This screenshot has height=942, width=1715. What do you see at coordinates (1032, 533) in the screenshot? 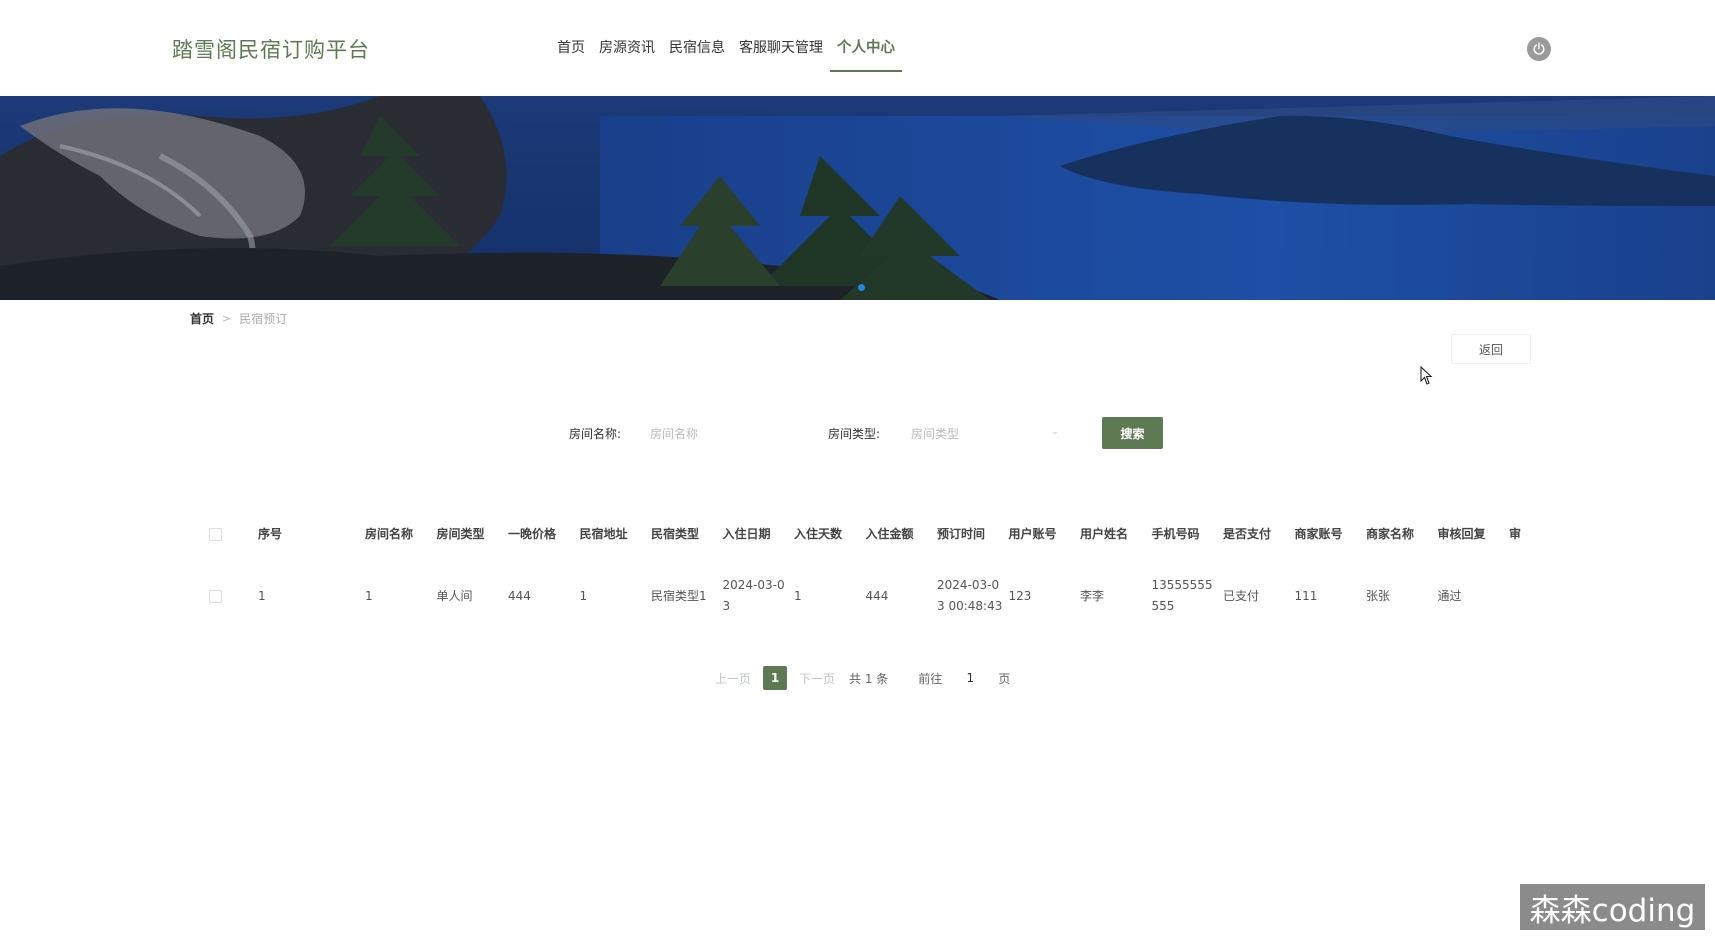
I see `column-header: 用户账号` at bounding box center [1032, 533].